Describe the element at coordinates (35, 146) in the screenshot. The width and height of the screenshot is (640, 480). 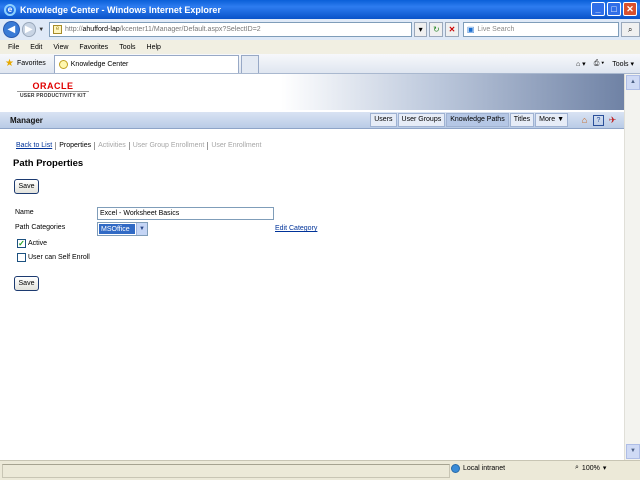
I see `back-to-list-link: Back to List` at that location.